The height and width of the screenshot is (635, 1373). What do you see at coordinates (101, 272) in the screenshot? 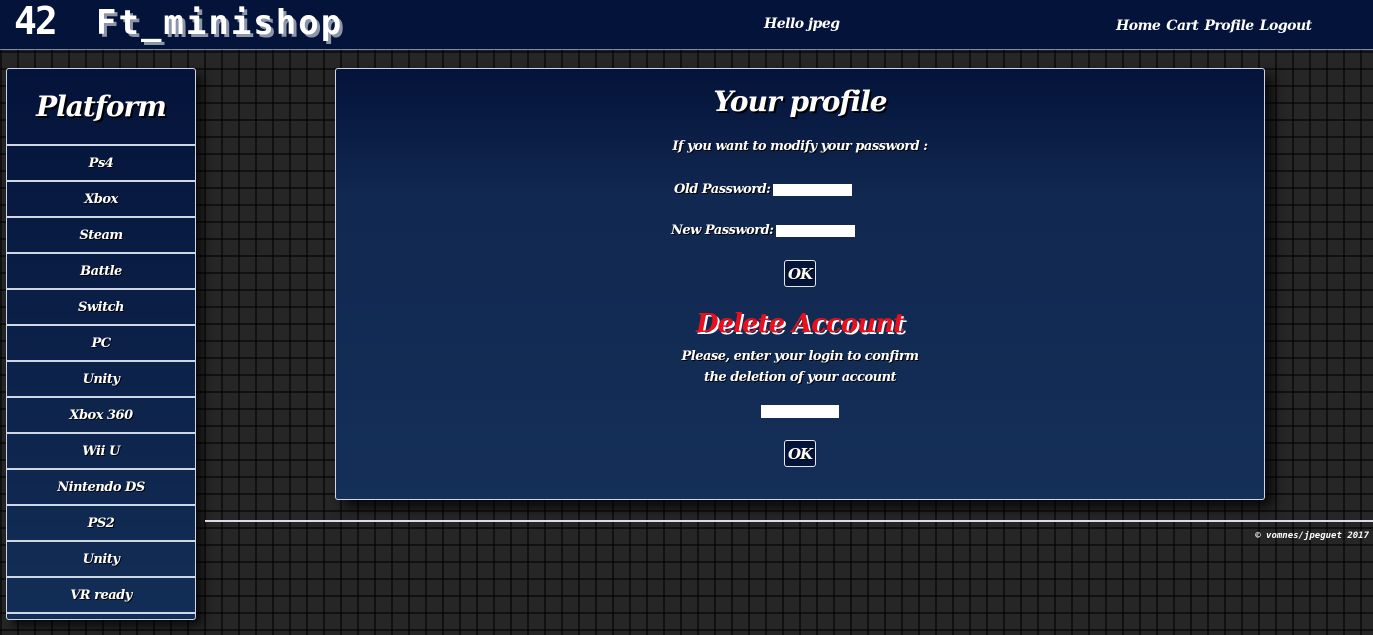
I see `sidebar-item-battle: Battle` at bounding box center [101, 272].